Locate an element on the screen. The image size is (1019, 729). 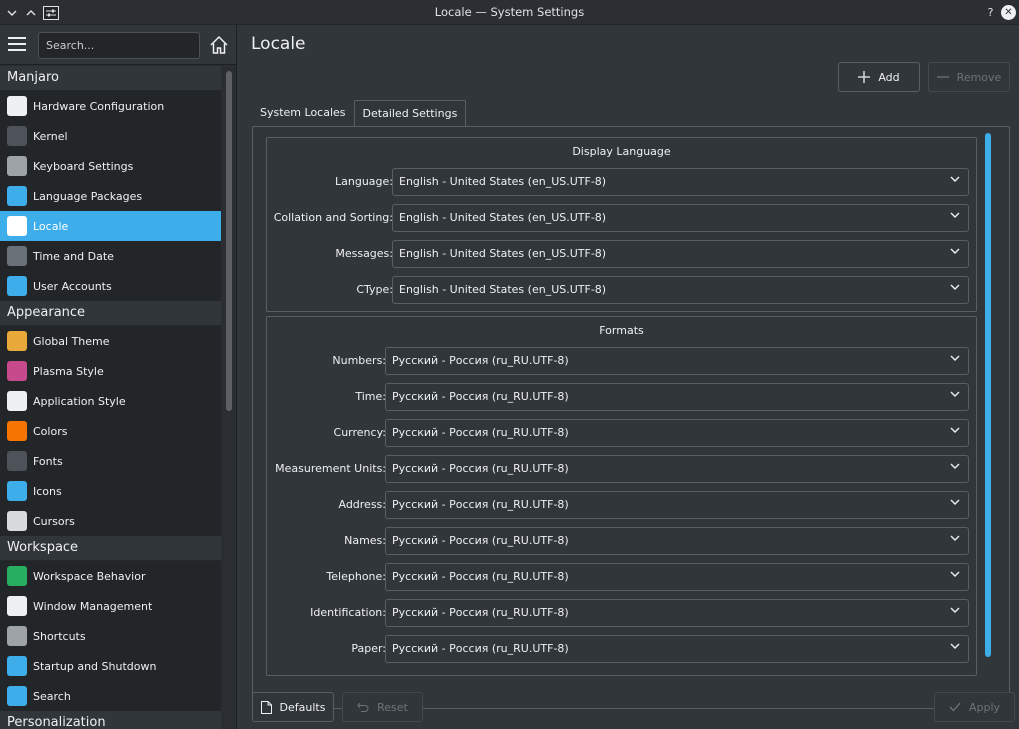
minus-icon is located at coordinates (942, 77).